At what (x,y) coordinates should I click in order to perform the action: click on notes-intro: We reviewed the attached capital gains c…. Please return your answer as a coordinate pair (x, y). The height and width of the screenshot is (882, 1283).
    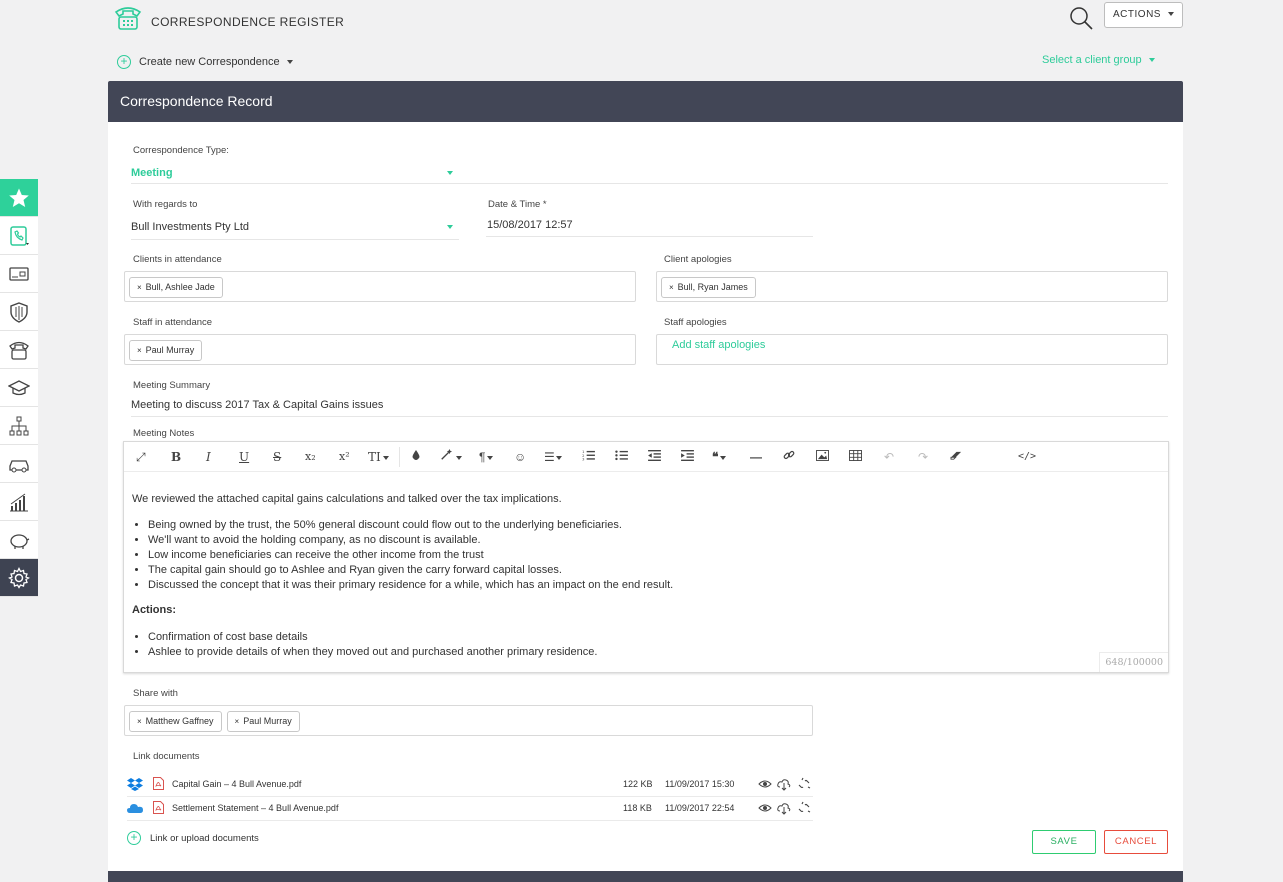
    Looking at the image, I should click on (347, 499).